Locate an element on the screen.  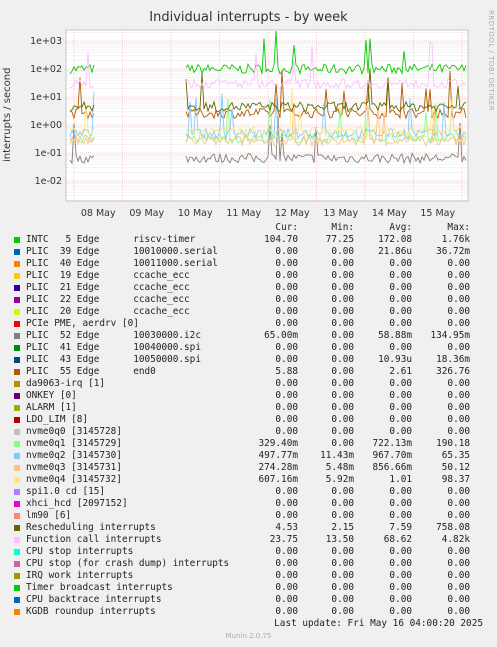
legend-max-value: 190.18 is located at coordinates (453, 443).